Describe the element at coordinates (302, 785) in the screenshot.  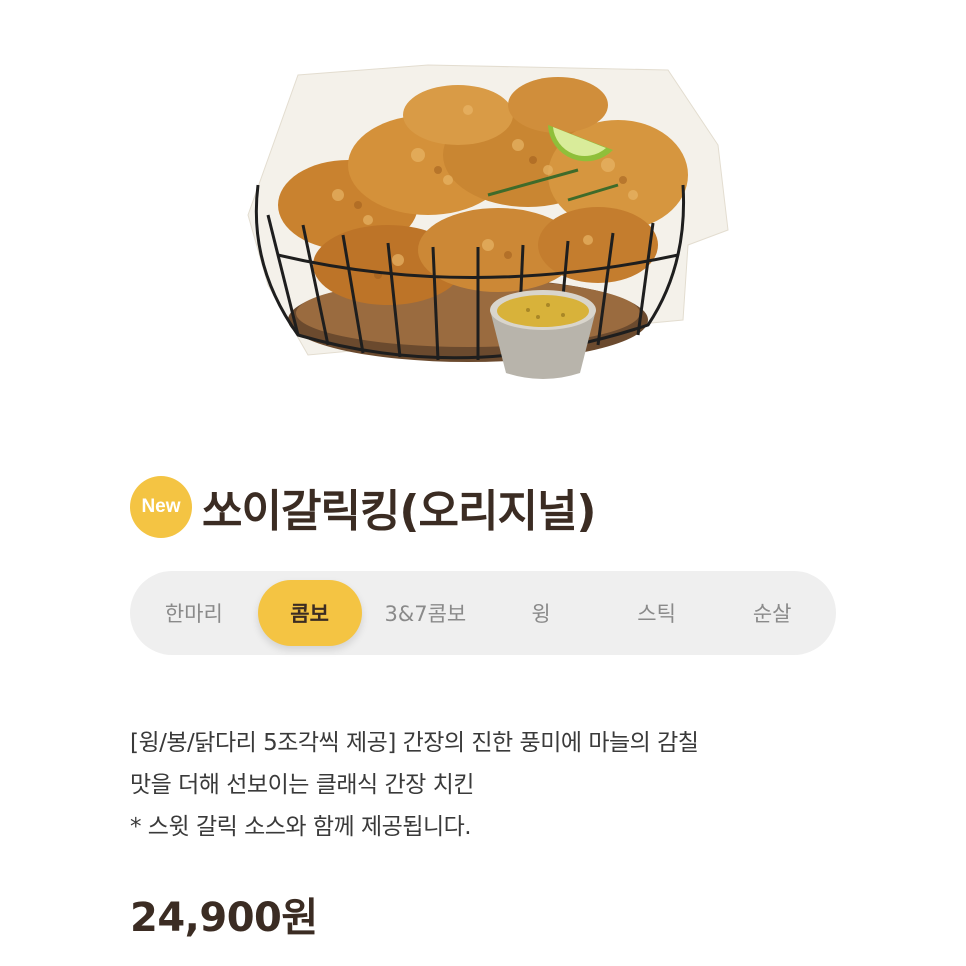
I see `description-line-2: 맛을 더해 선보이는 클래식 간장 치킨` at that location.